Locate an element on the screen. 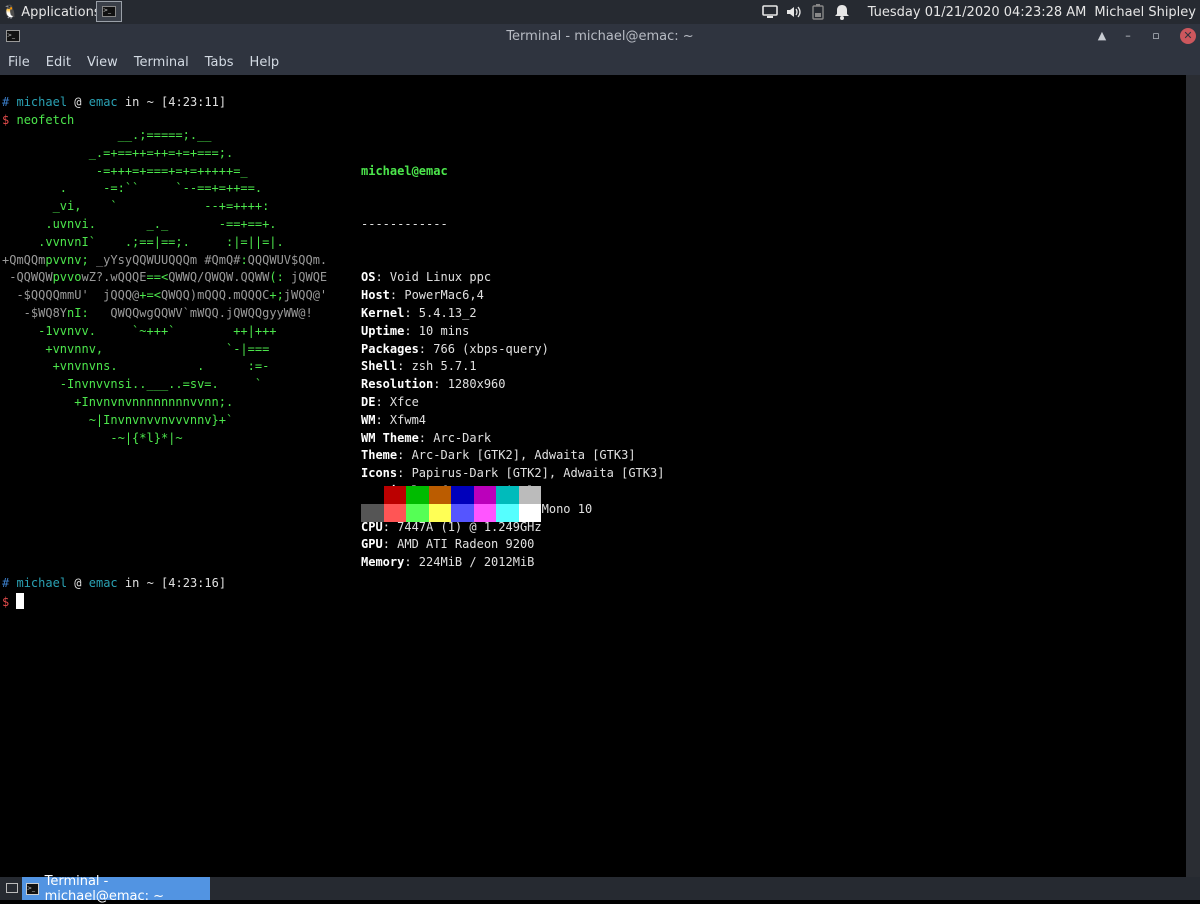 The width and height of the screenshot is (1200, 904). user-name: Michael Shipley is located at coordinates (1145, 12).